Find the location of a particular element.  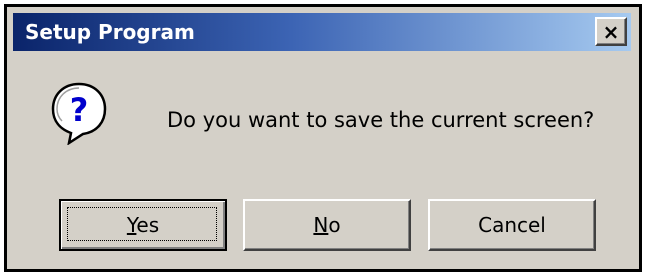

yes-mnemonic: Y is located at coordinates (131, 225).